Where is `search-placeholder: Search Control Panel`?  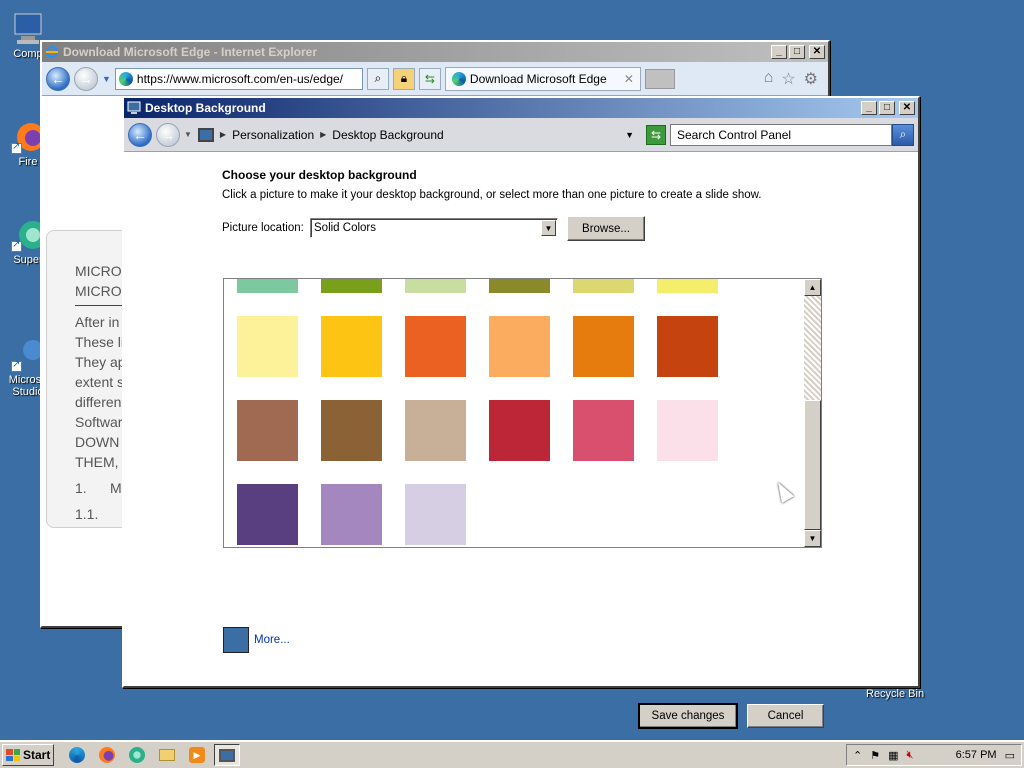
search-placeholder: Search Control Panel is located at coordinates (734, 134).